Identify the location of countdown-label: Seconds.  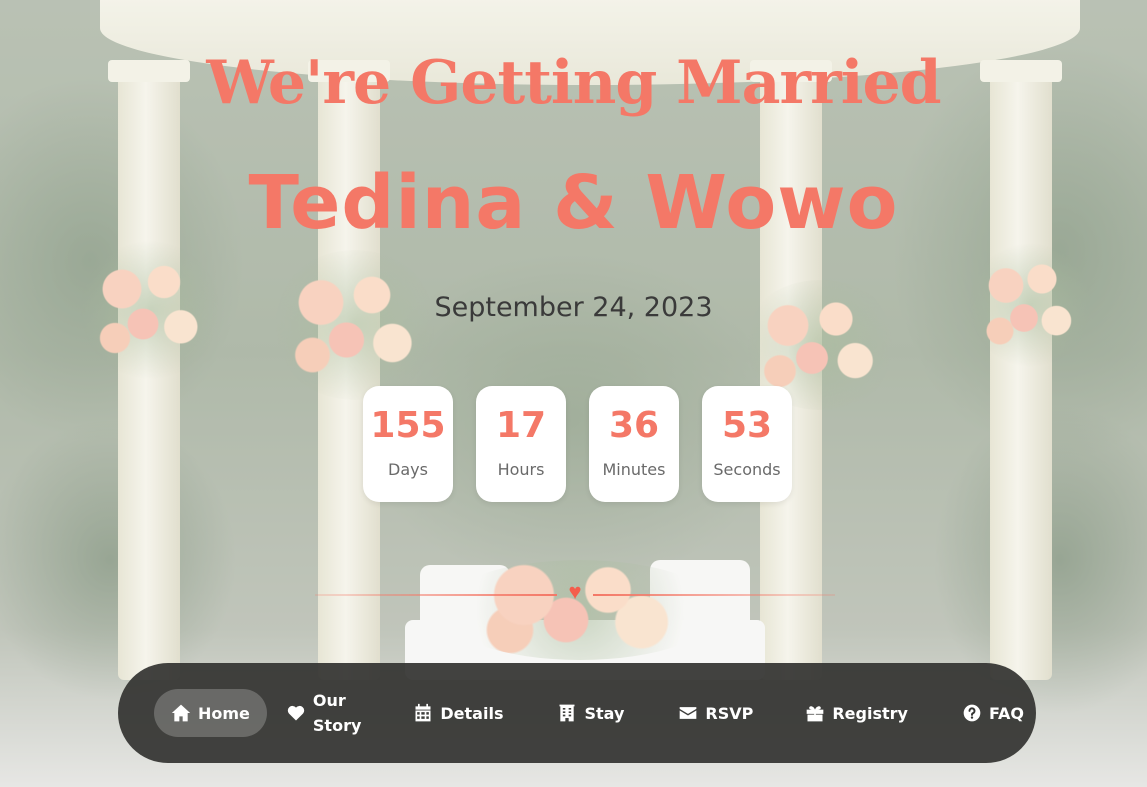
(747, 469).